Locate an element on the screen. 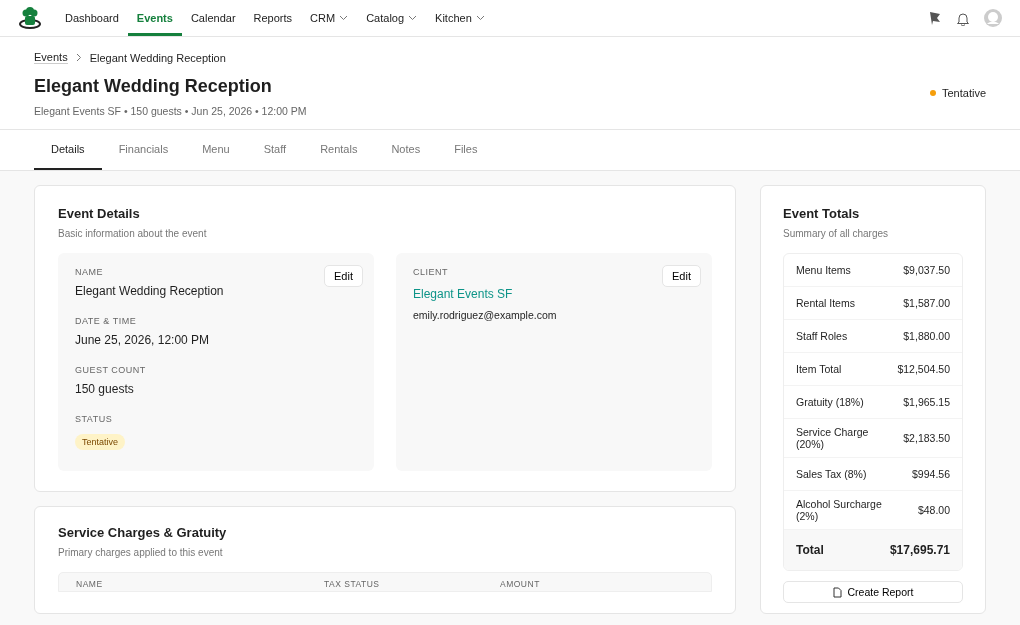 The height and width of the screenshot is (625, 1020). page-title: Elegant Wedding Reception is located at coordinates (153, 86).